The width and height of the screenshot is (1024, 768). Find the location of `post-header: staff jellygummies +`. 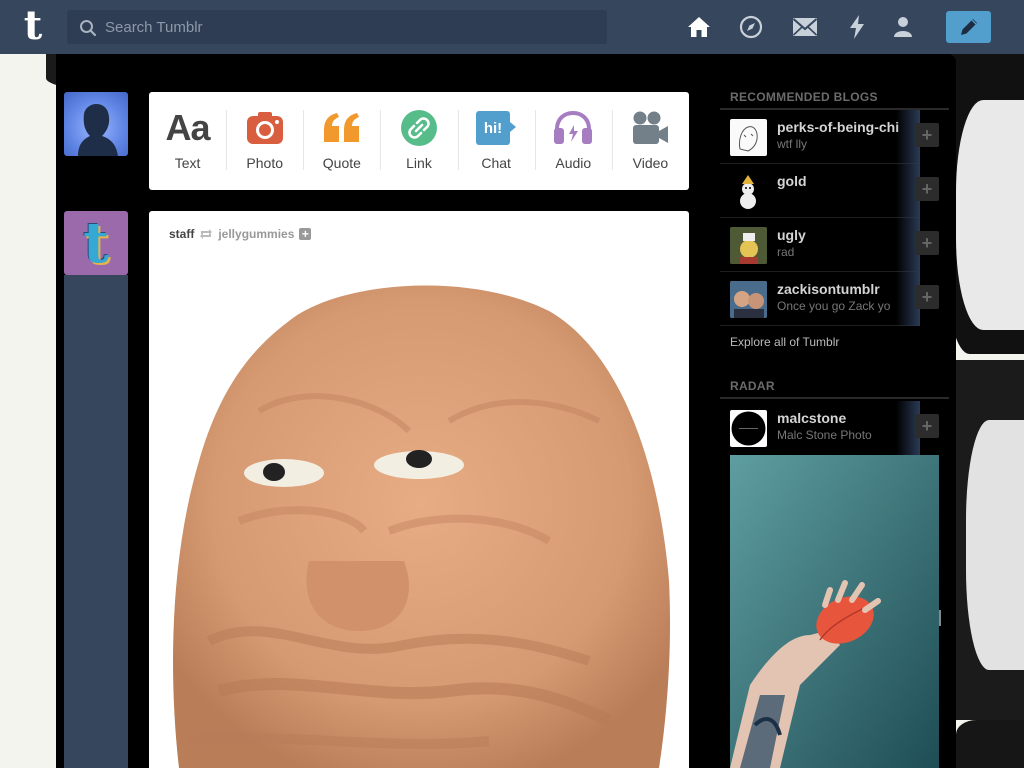

post-header: staff jellygummies + is located at coordinates (240, 234).